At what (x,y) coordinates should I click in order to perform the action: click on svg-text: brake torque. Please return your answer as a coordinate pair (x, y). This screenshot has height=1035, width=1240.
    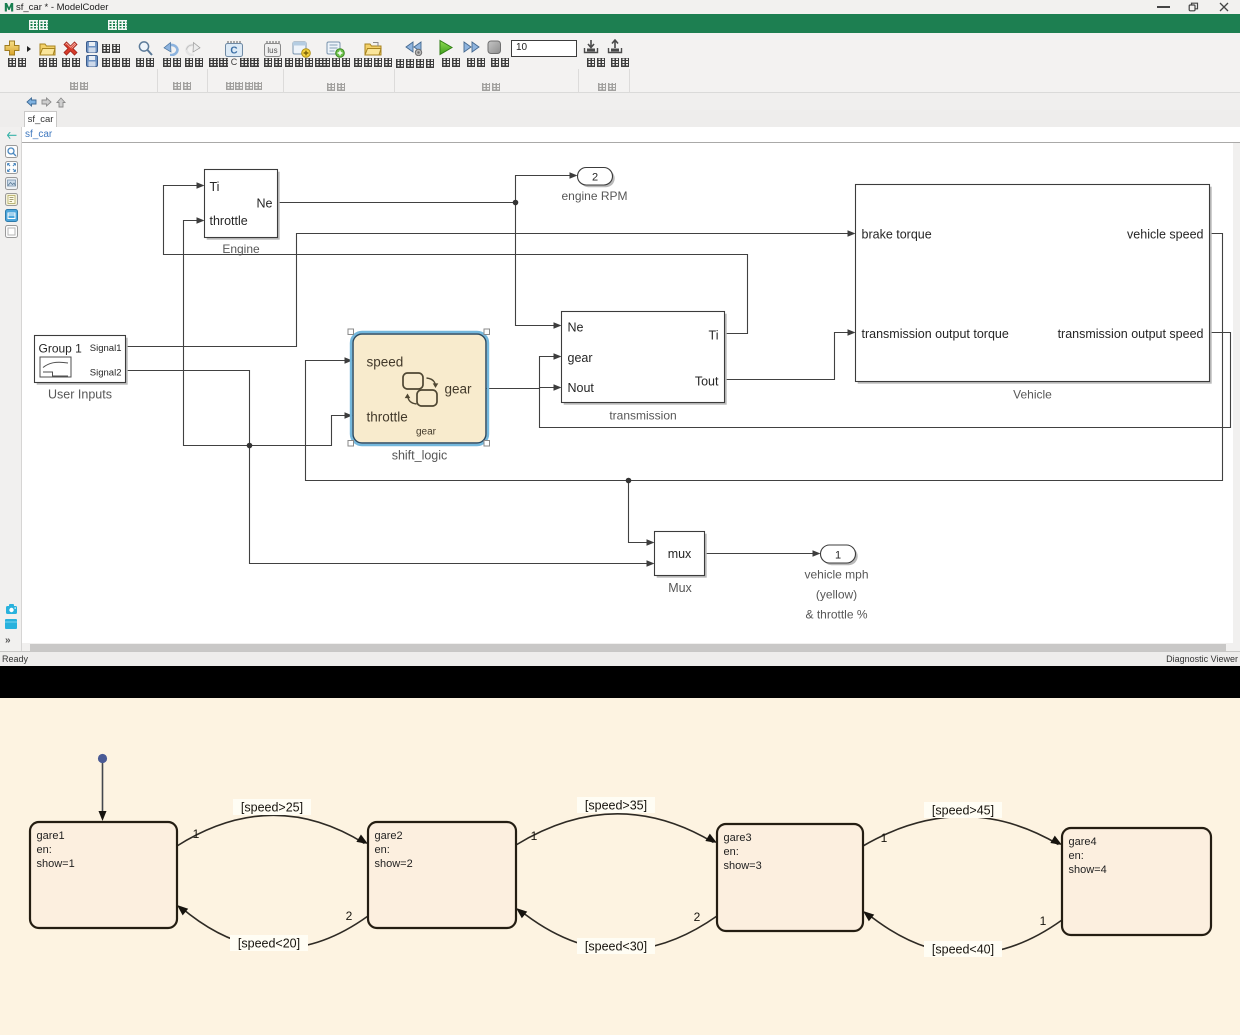
    Looking at the image, I should click on (897, 234).